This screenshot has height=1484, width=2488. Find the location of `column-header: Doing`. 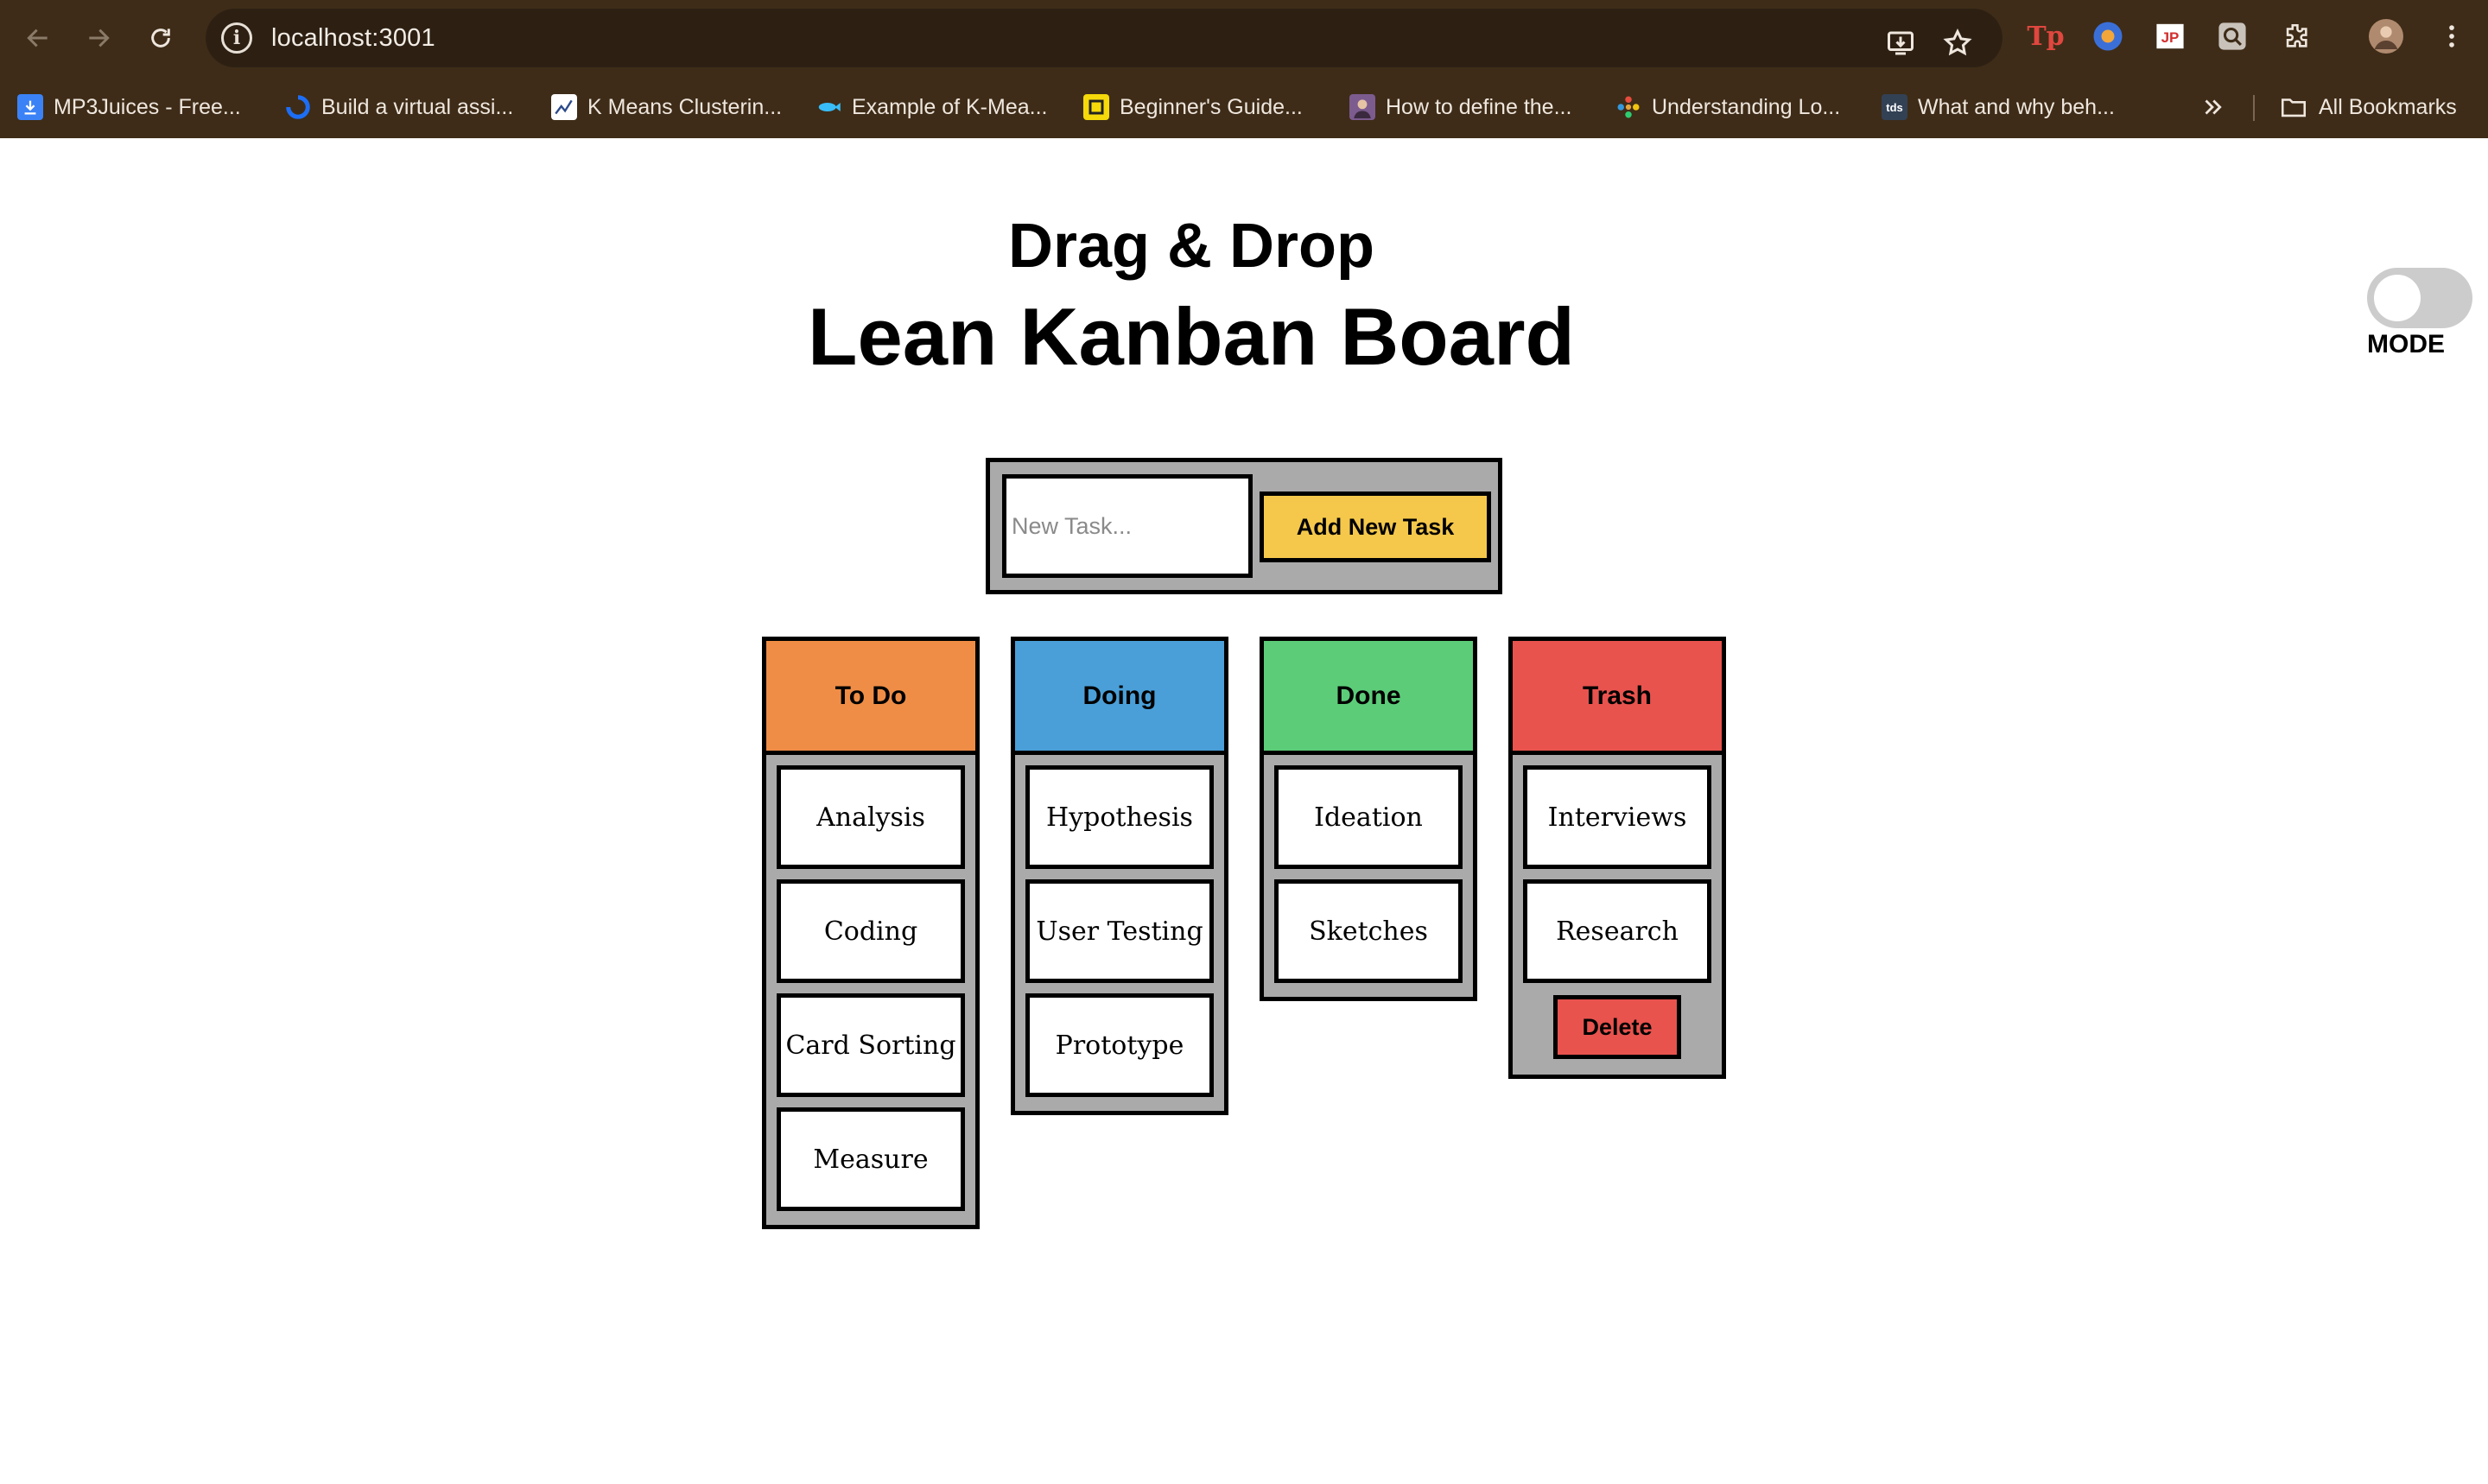

column-header: Doing is located at coordinates (1119, 698).